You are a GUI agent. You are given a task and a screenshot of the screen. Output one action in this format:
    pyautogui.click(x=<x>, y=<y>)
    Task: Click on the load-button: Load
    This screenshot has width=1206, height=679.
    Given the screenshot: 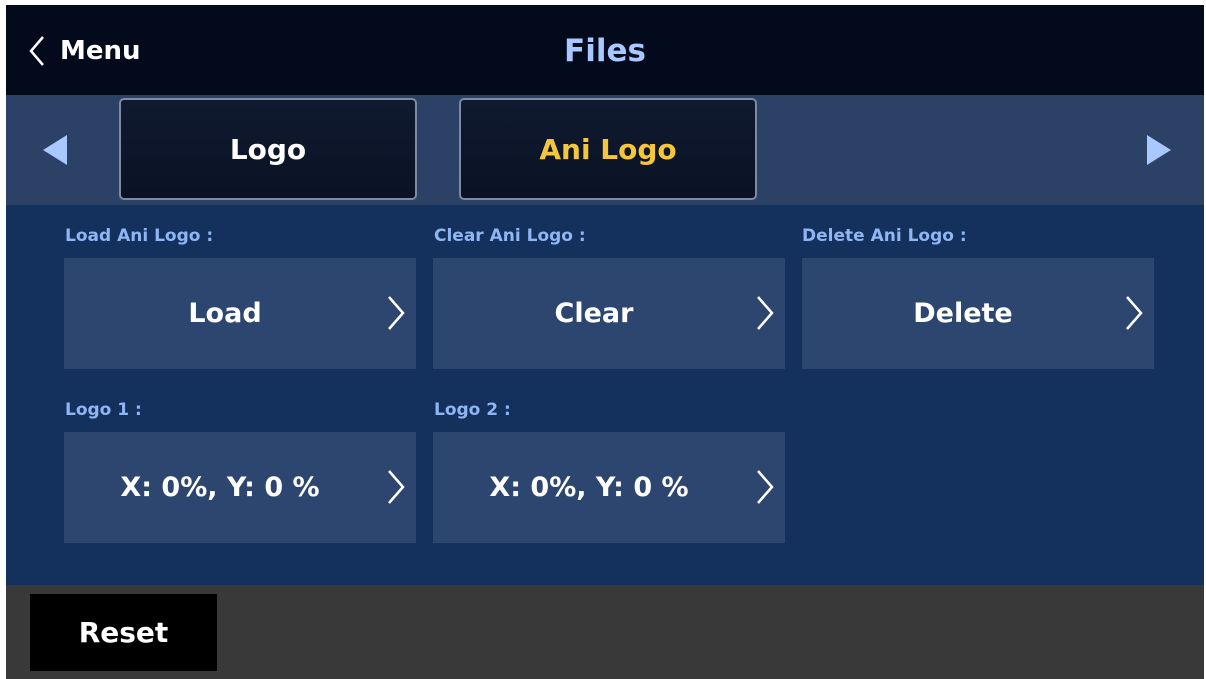 What is the action you would take?
    pyautogui.click(x=240, y=313)
    